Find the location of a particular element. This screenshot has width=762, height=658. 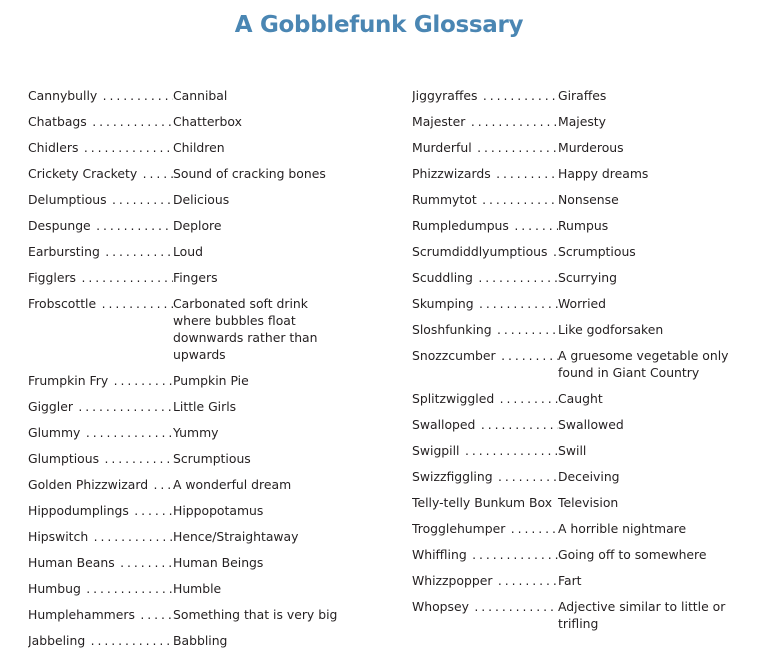

glossary-definition: Like godforsaken is located at coordinates (611, 329).